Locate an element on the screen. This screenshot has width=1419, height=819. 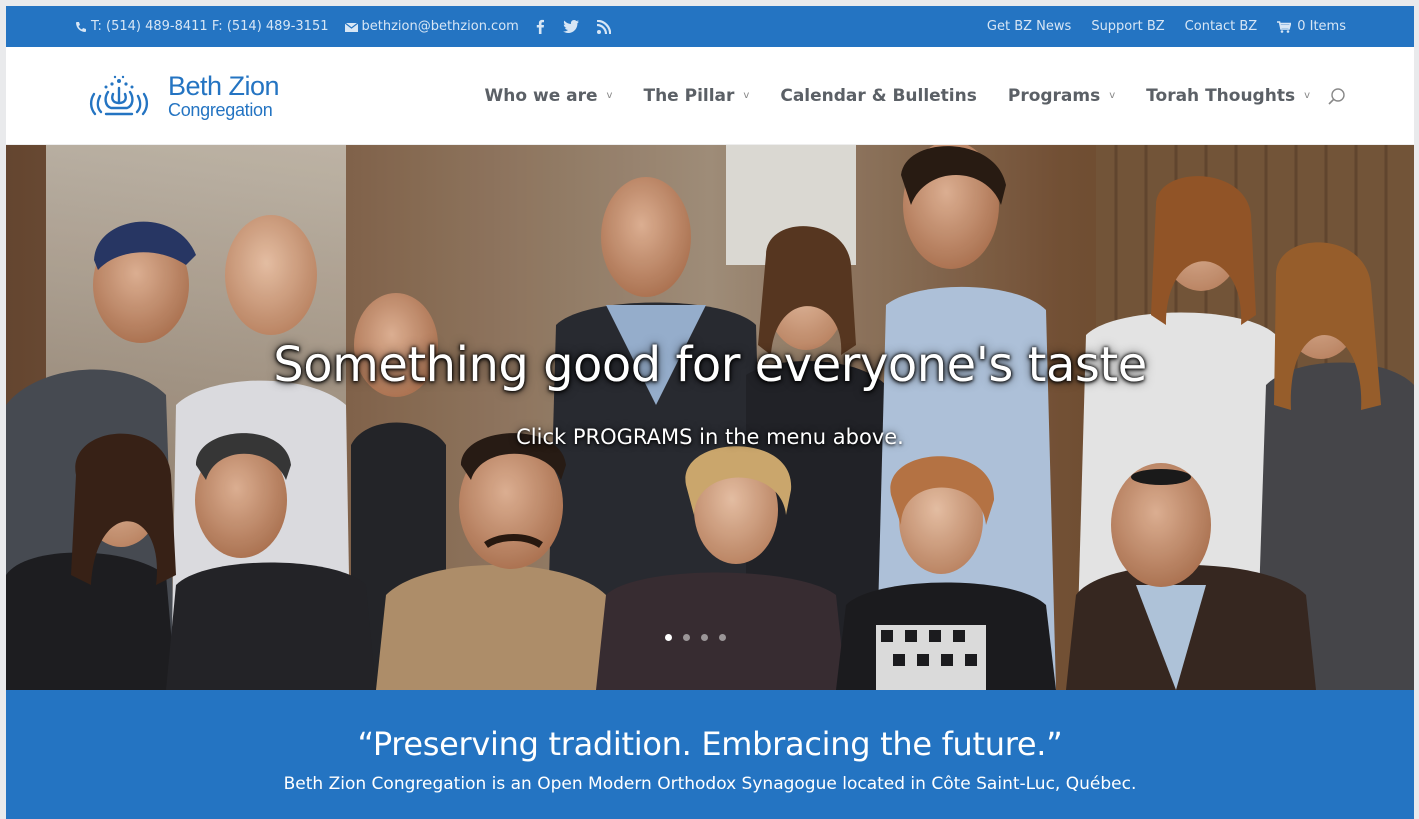
cart-count: 0 Items is located at coordinates (1321, 26).